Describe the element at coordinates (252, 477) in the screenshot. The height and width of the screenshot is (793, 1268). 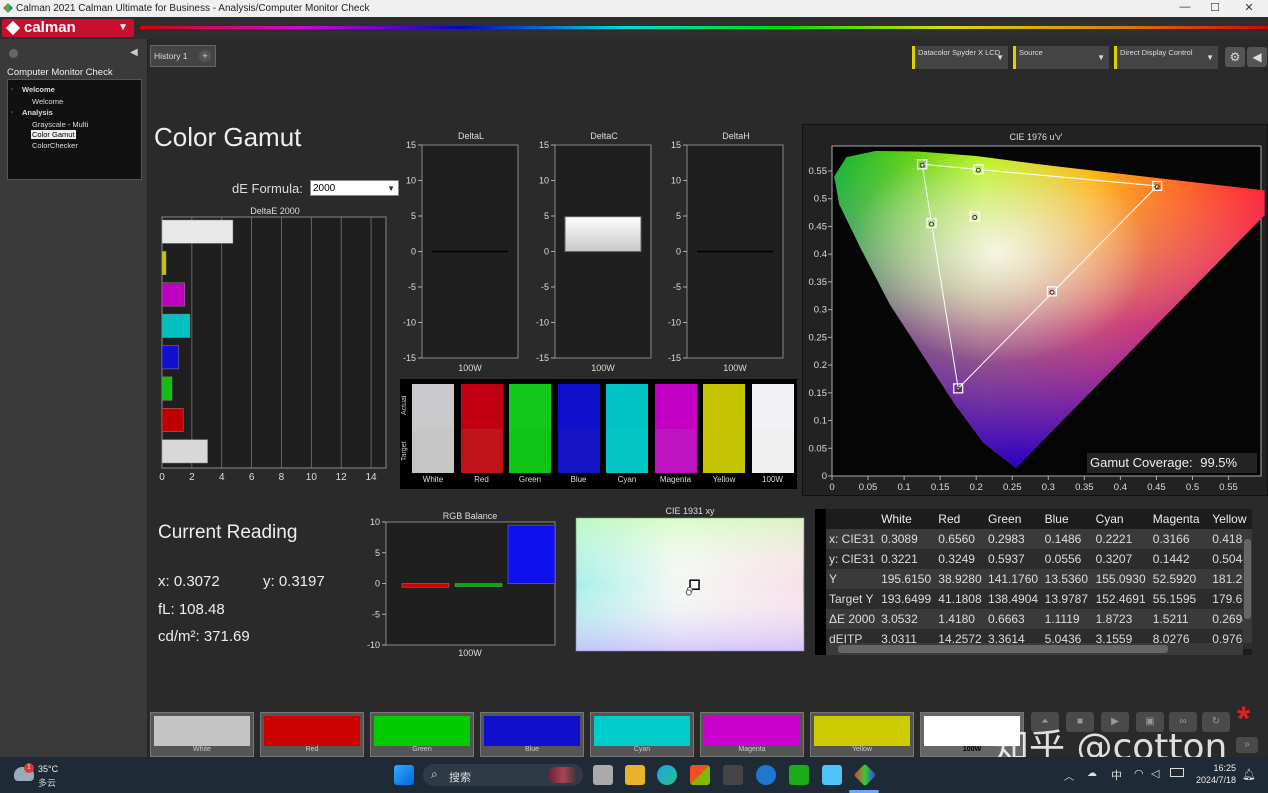
I see `tick-label: 6` at that location.